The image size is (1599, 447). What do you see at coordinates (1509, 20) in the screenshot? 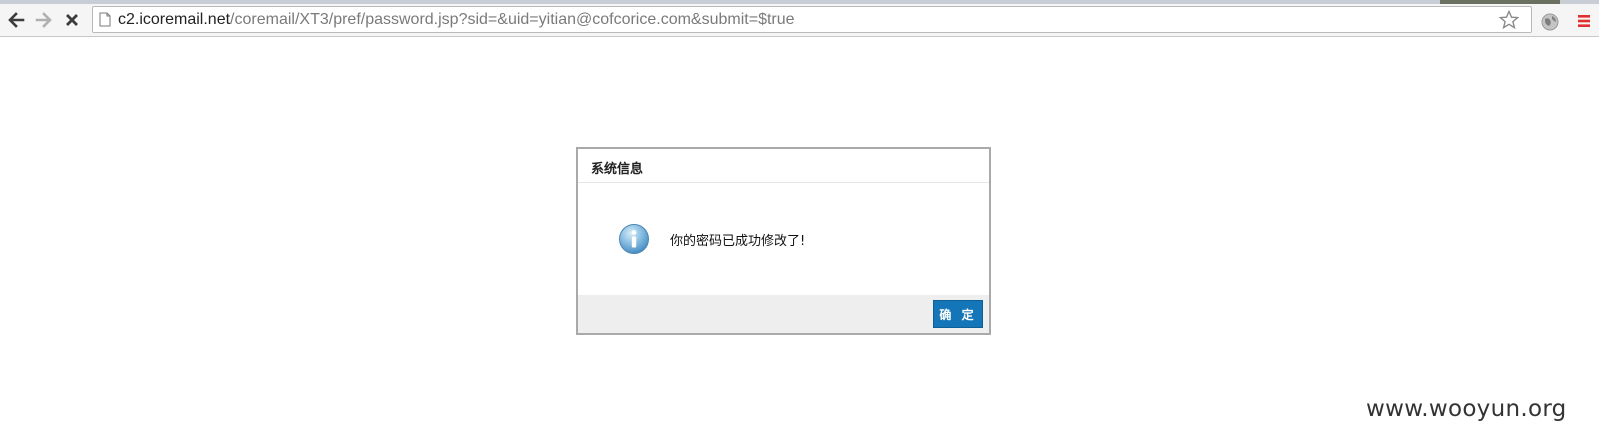
I see `star-icon` at bounding box center [1509, 20].